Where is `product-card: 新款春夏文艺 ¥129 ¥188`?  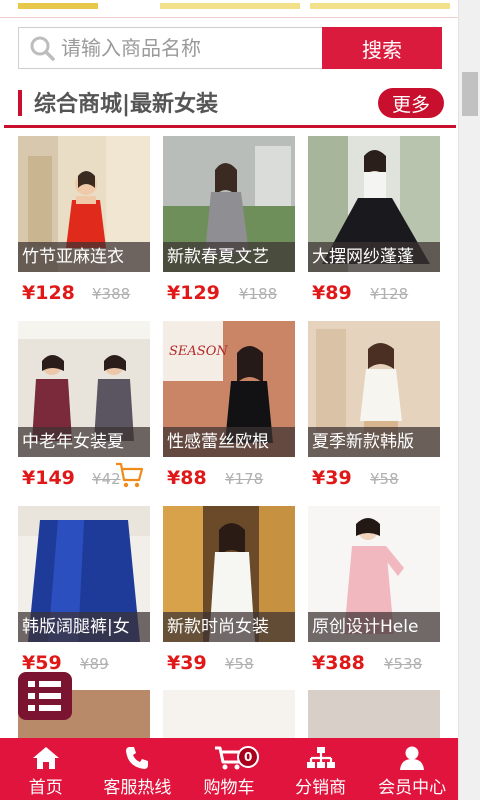 product-card: 新款春夏文艺 ¥129 ¥188 is located at coordinates (229, 223).